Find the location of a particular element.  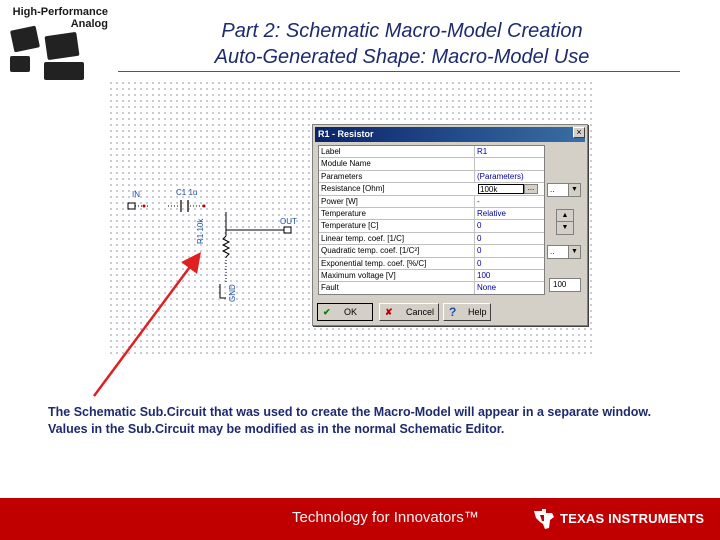

capacitor-label: C1 1u is located at coordinates (187, 192).